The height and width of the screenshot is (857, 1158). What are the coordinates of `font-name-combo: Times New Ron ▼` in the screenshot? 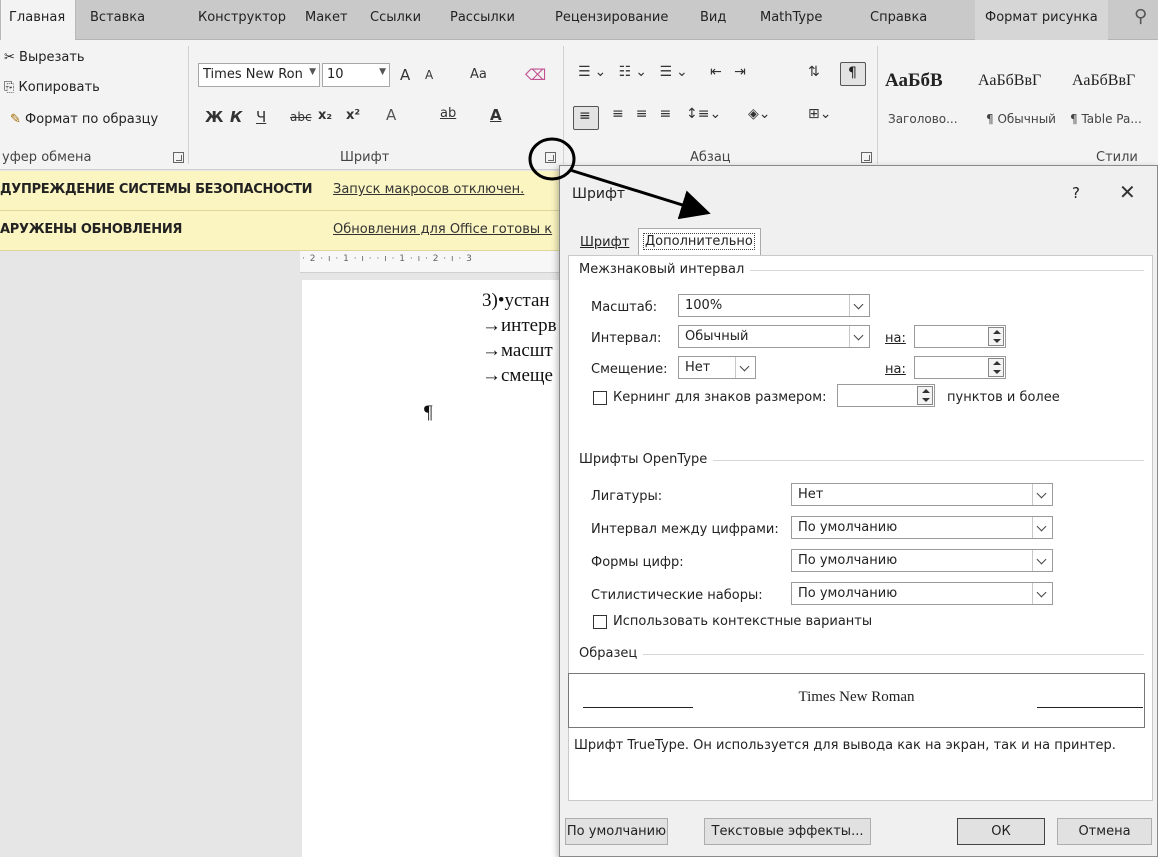 It's located at (259, 75).